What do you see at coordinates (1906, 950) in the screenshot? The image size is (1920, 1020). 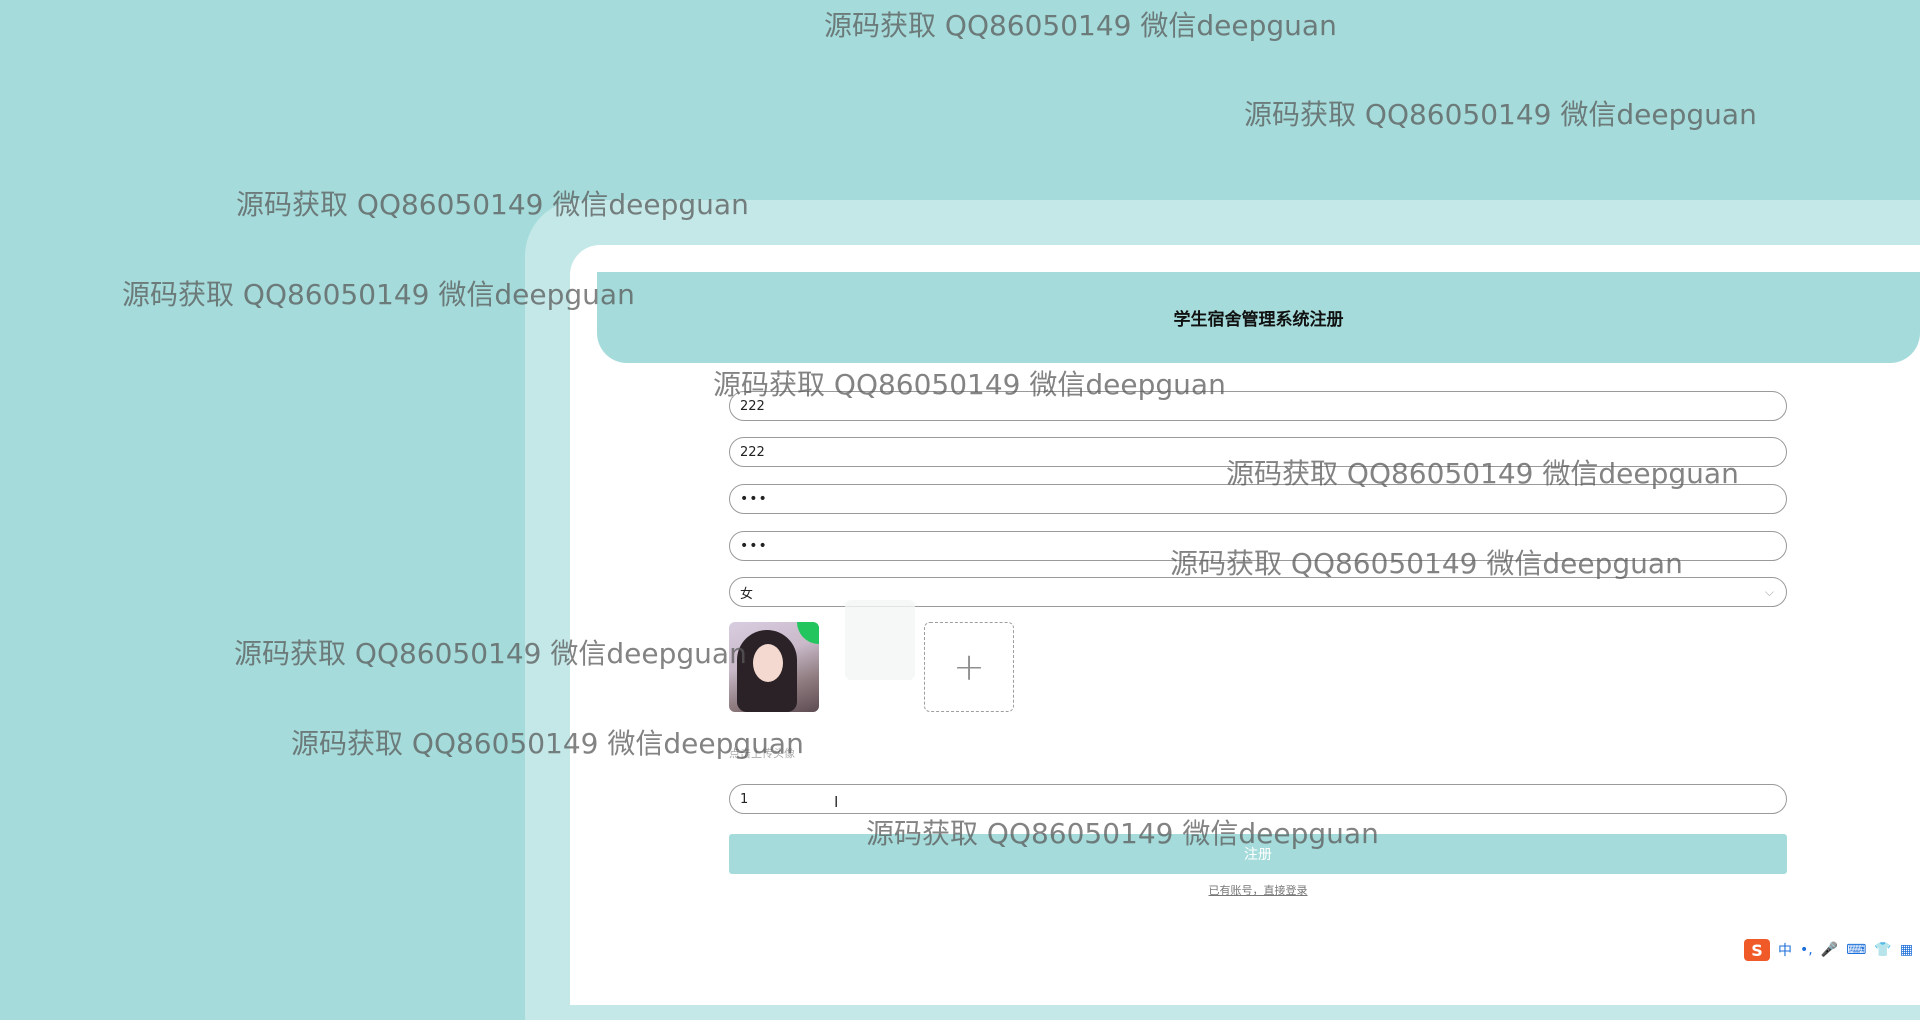 I see `grid-icon: ▦` at bounding box center [1906, 950].